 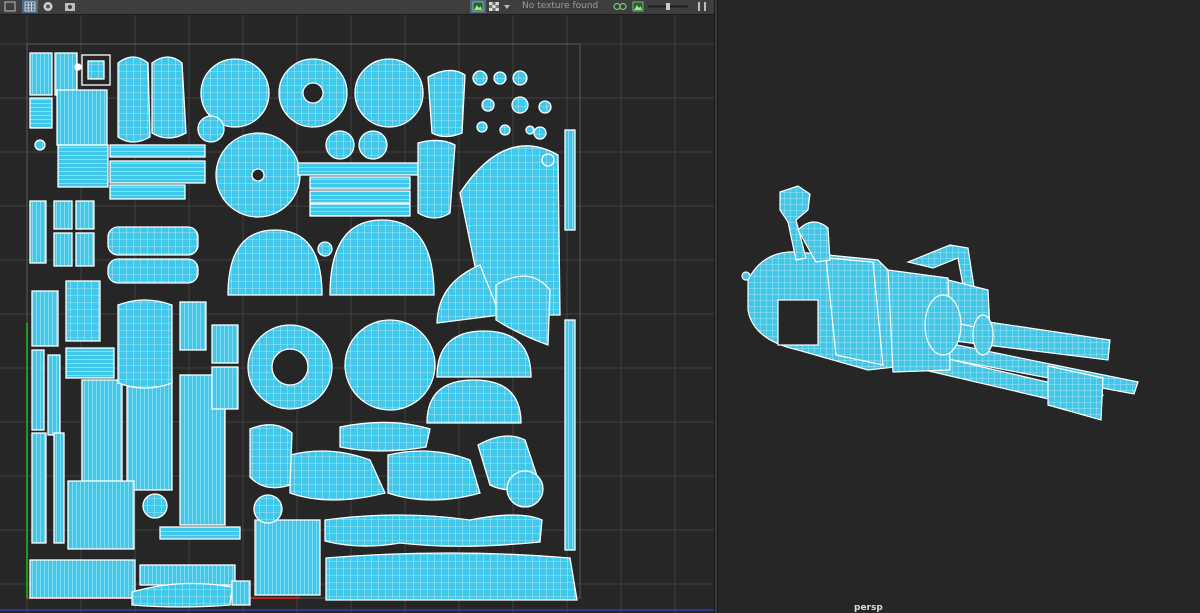 What do you see at coordinates (703, 6) in the screenshot?
I see `panel-menu-icon` at bounding box center [703, 6].